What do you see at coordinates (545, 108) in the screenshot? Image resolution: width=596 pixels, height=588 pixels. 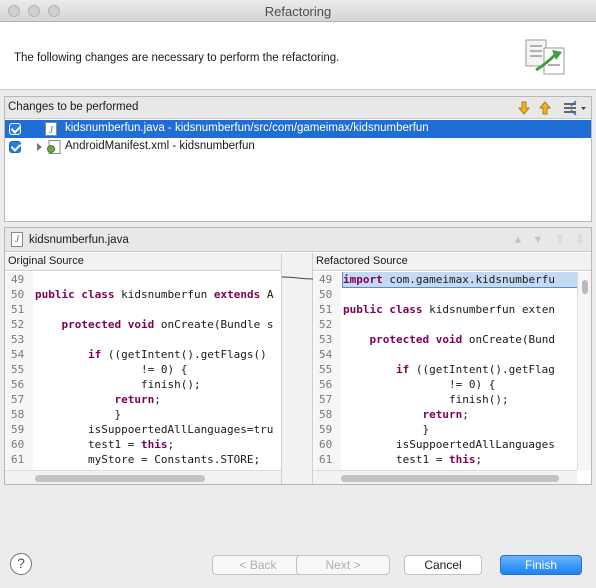 I see `previous-change-icon` at bounding box center [545, 108].